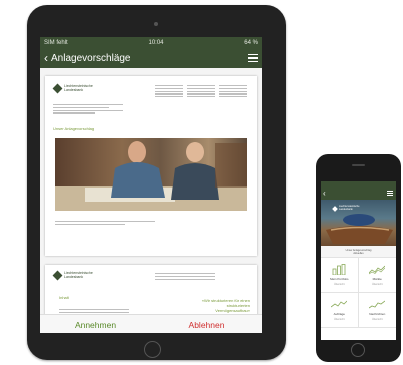 The image size is (403, 365). I want to click on action-bar: Annehmen Ablehnen, so click(151, 323).